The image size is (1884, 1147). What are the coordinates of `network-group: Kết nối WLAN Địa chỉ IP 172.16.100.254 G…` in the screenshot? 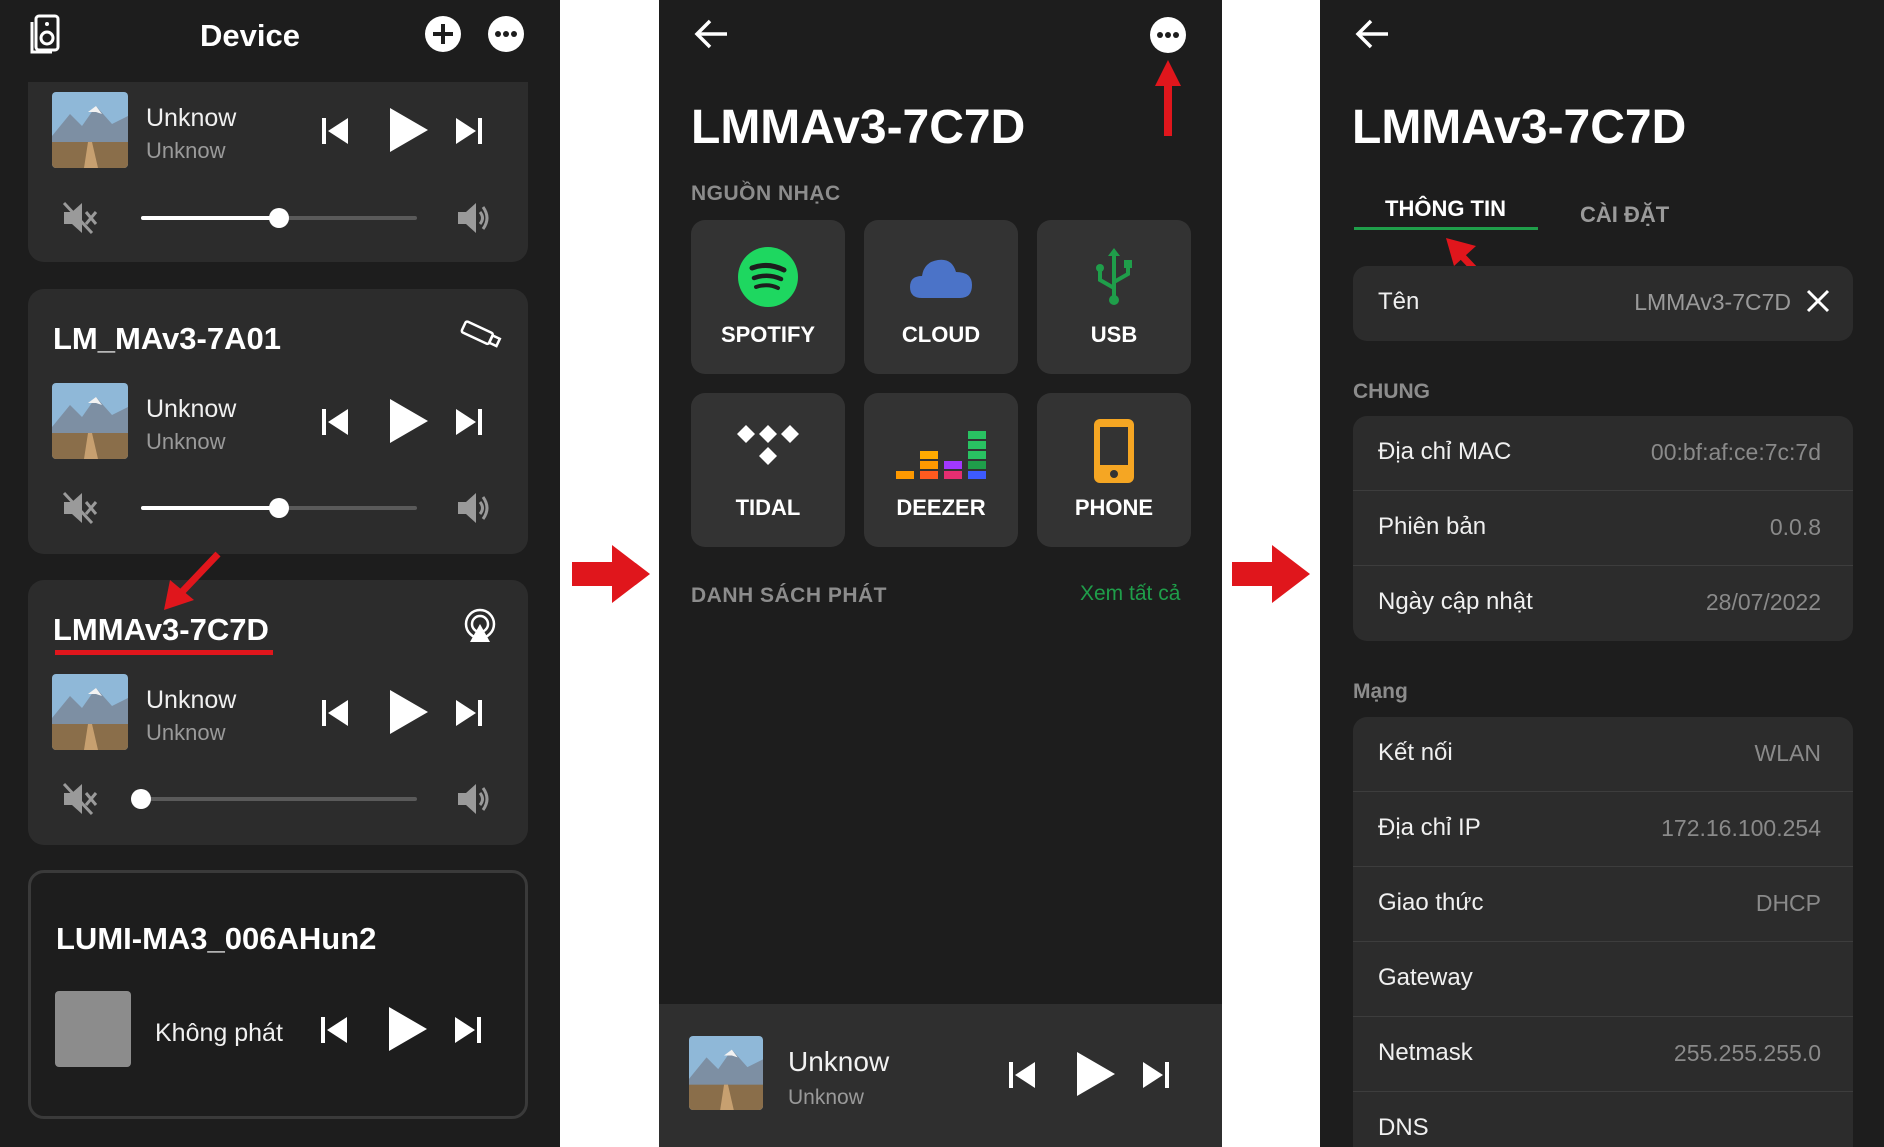 It's located at (1603, 932).